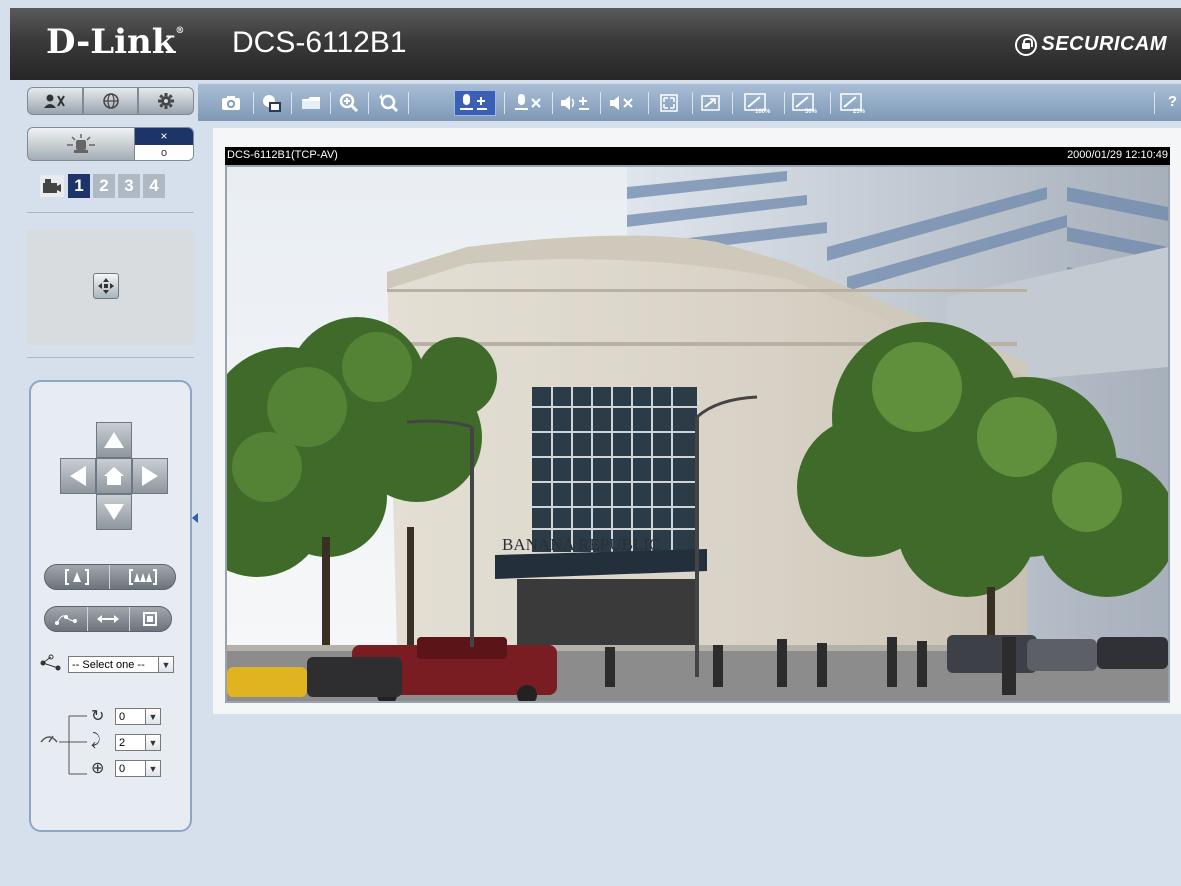 Image resolution: width=1181 pixels, height=886 pixels. What do you see at coordinates (272, 103) in the screenshot?
I see `video-record-icon` at bounding box center [272, 103].